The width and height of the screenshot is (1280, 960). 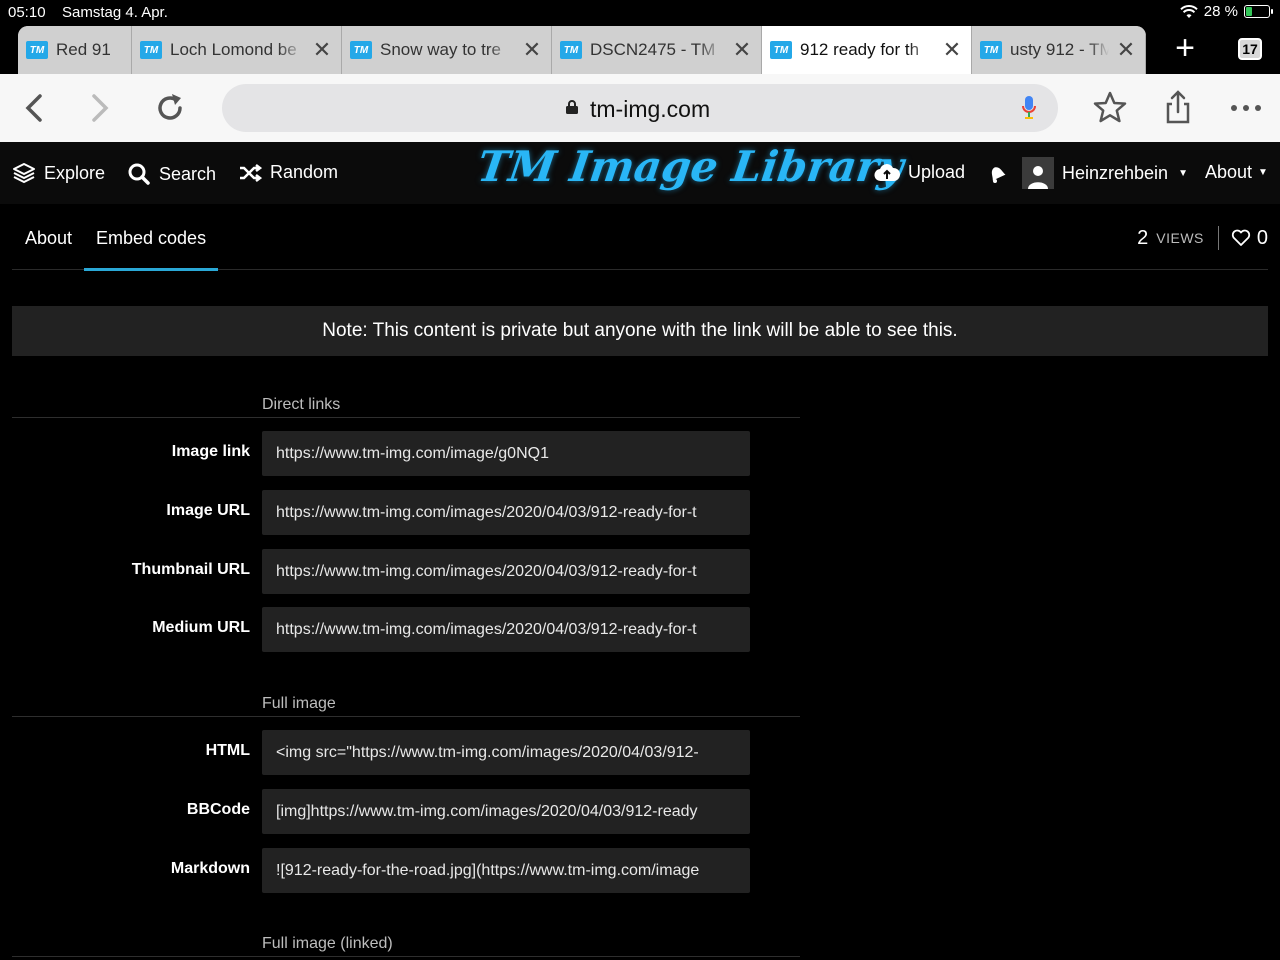 I want to click on browser-tab: TM Loch Lomond be ✕, so click(x=237, y=50).